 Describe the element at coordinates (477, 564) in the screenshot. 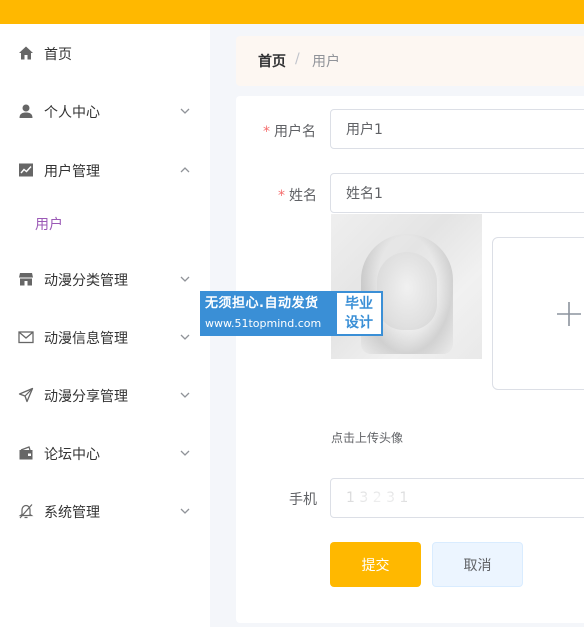

I see `cancel-button: 取消` at that location.